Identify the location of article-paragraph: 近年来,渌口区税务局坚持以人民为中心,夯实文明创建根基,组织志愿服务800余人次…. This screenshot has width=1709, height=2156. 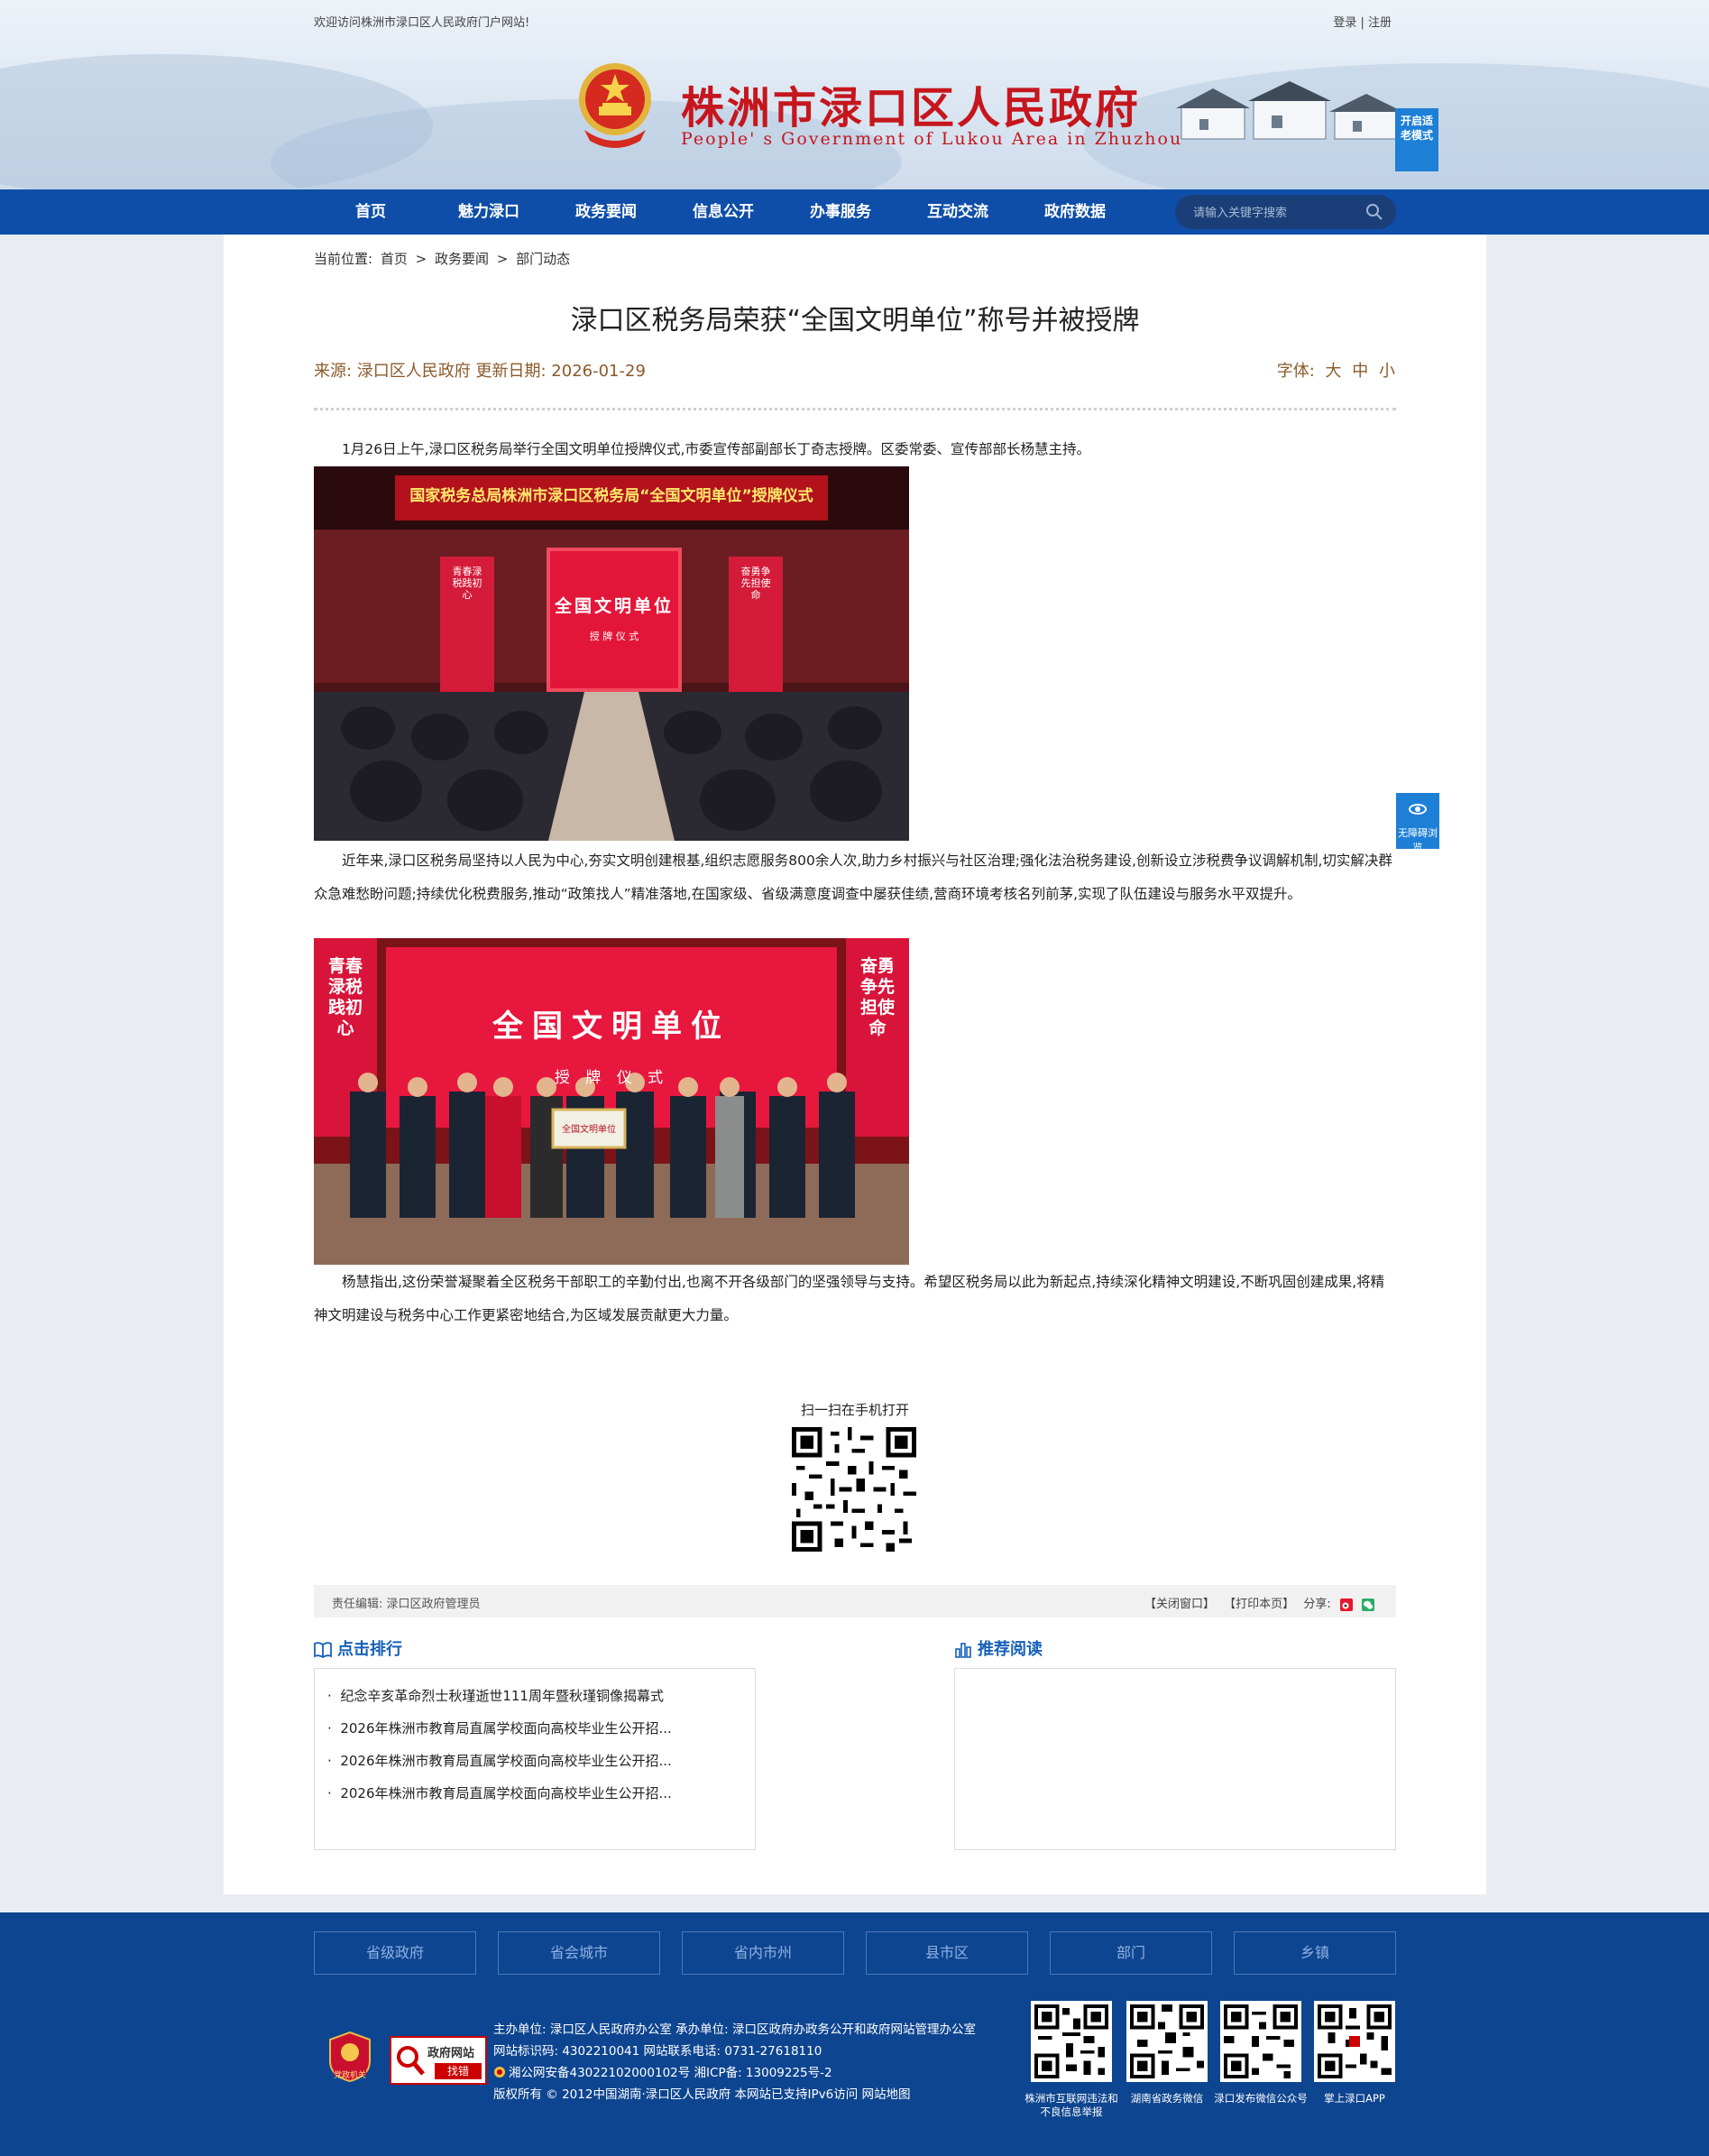
(853, 877).